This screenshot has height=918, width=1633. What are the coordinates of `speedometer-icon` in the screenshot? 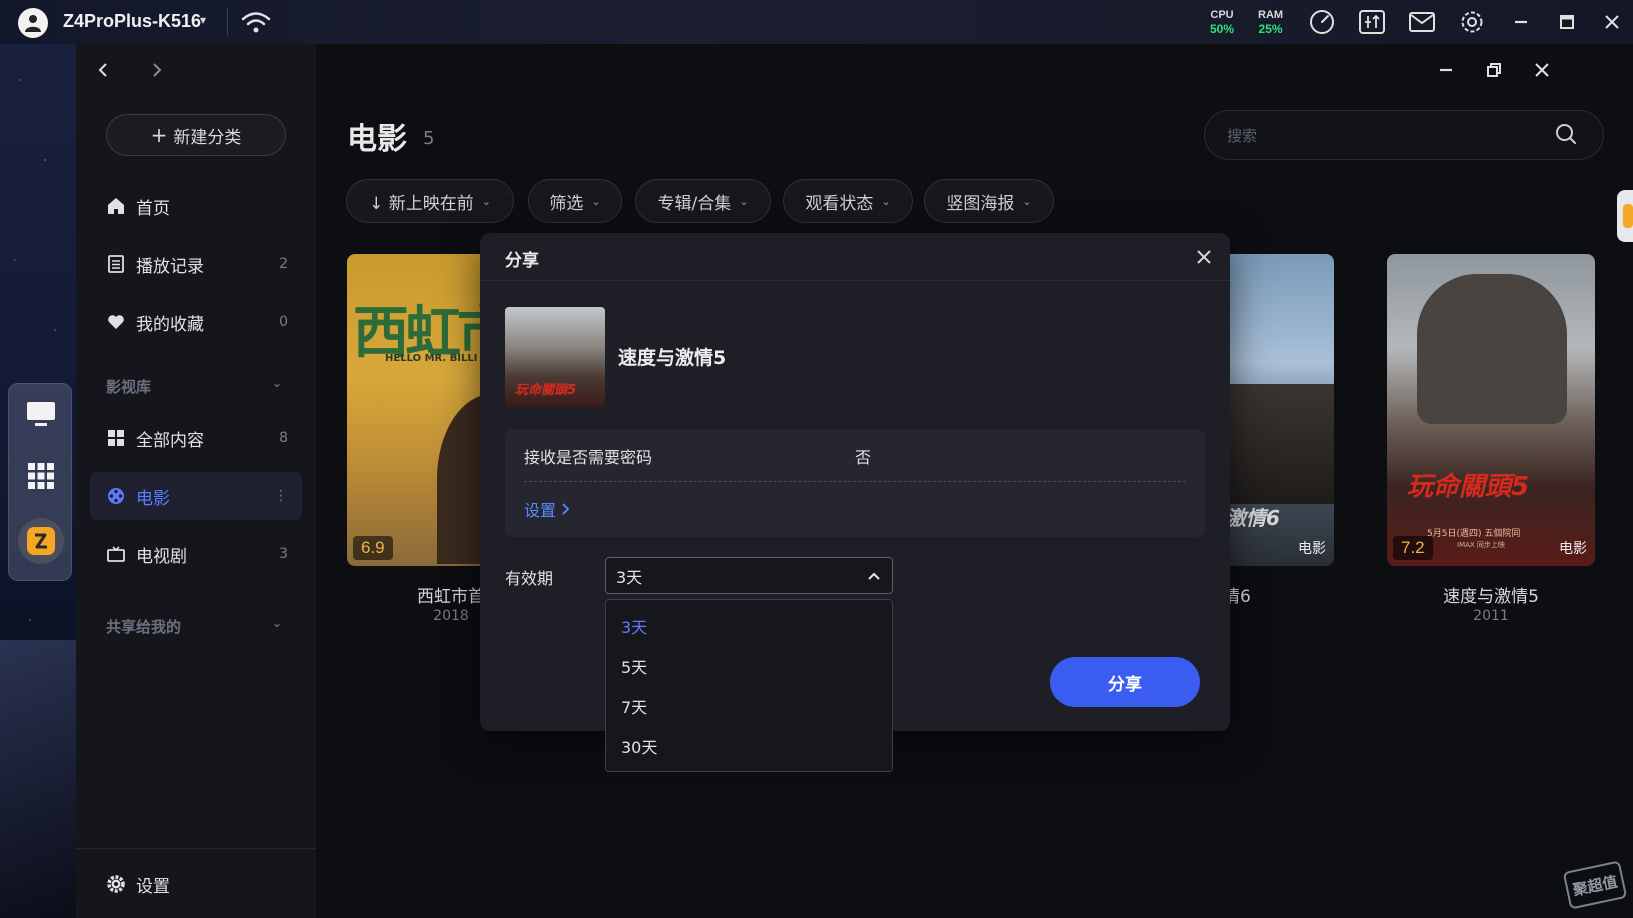 It's located at (1322, 22).